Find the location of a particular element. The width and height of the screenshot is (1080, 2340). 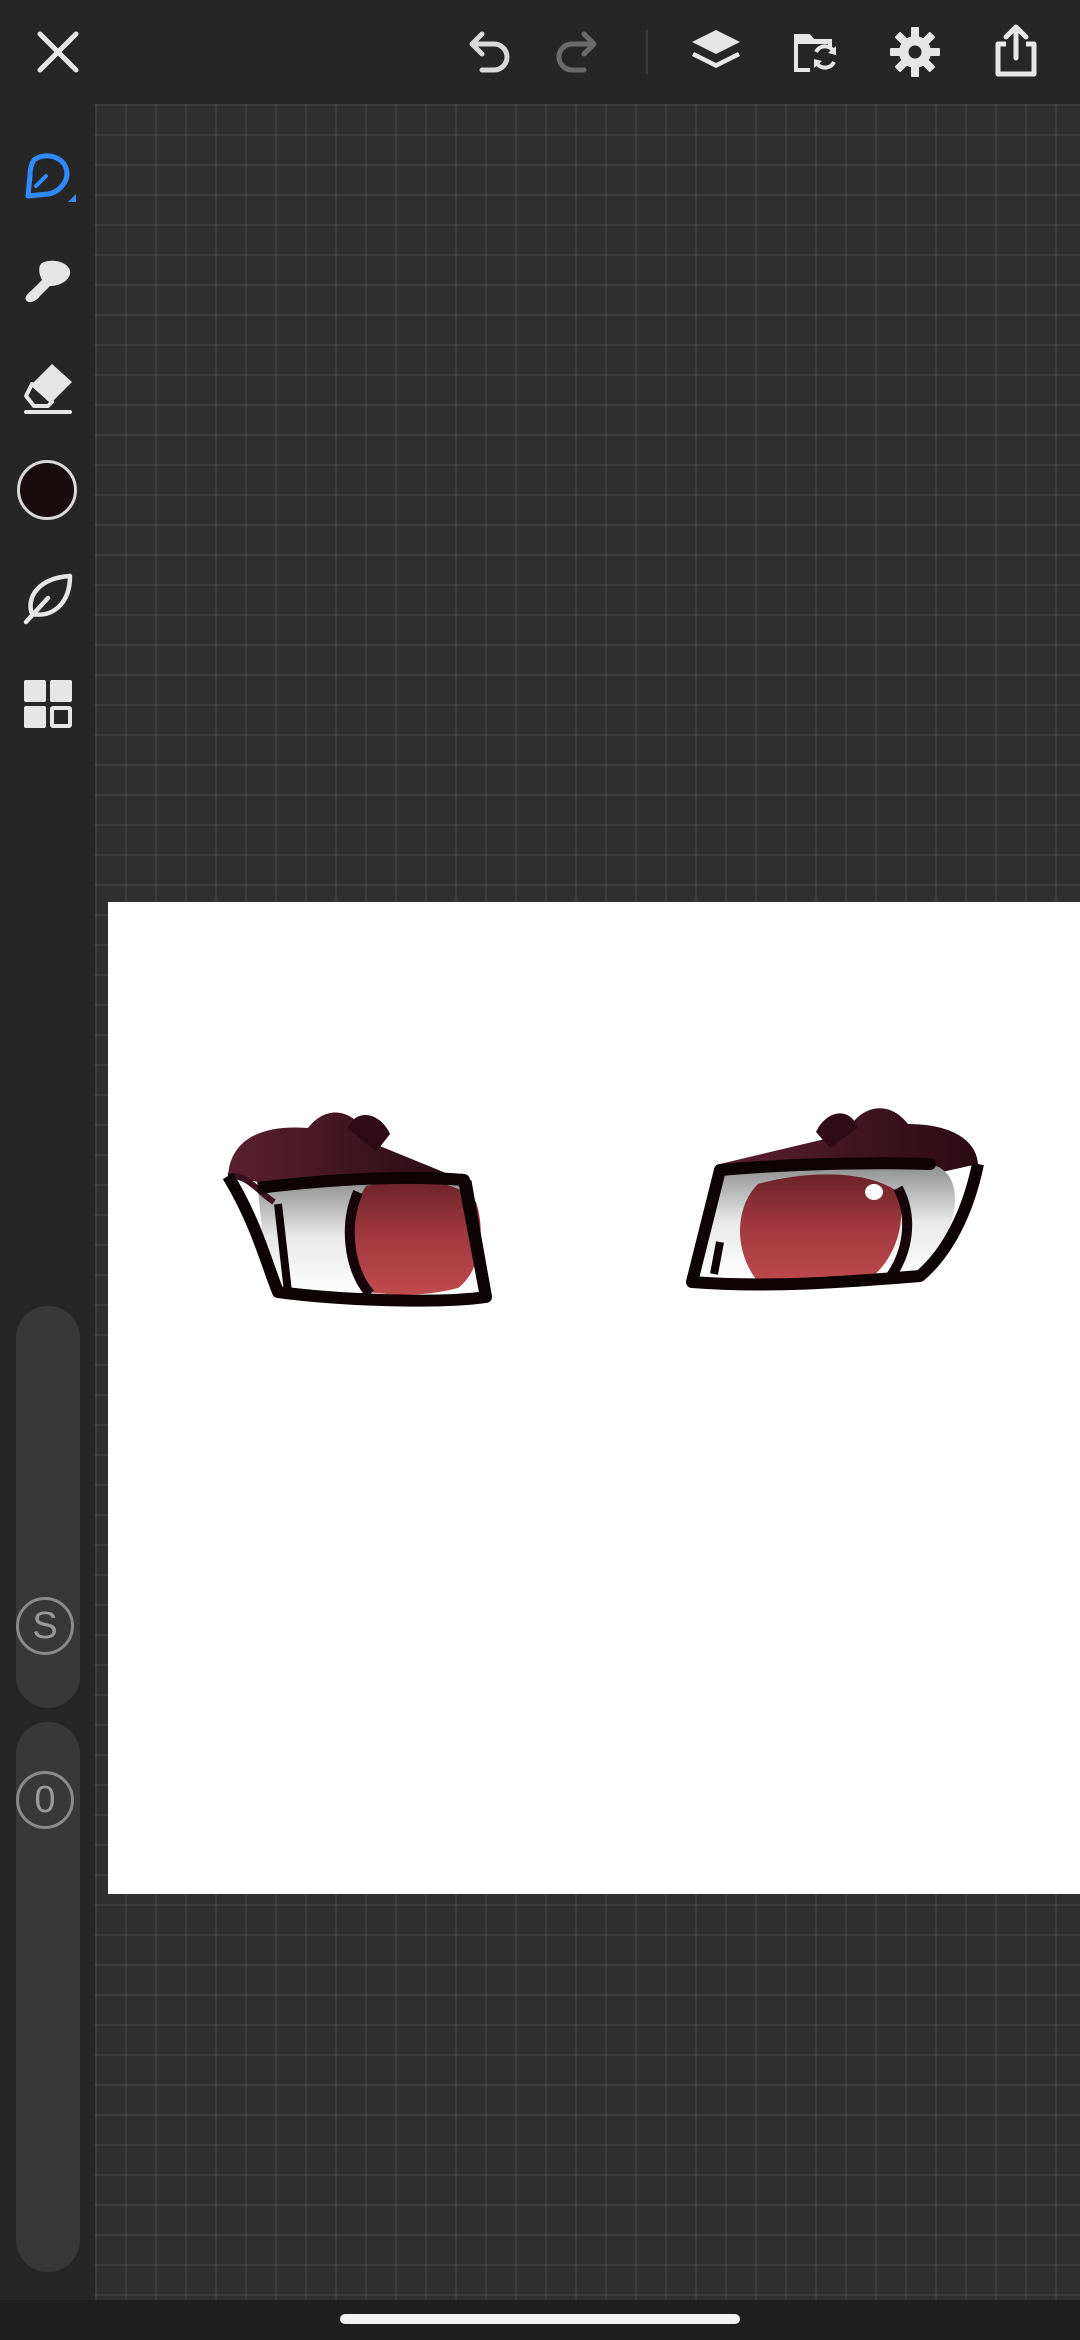

share-button is located at coordinates (1016, 52).